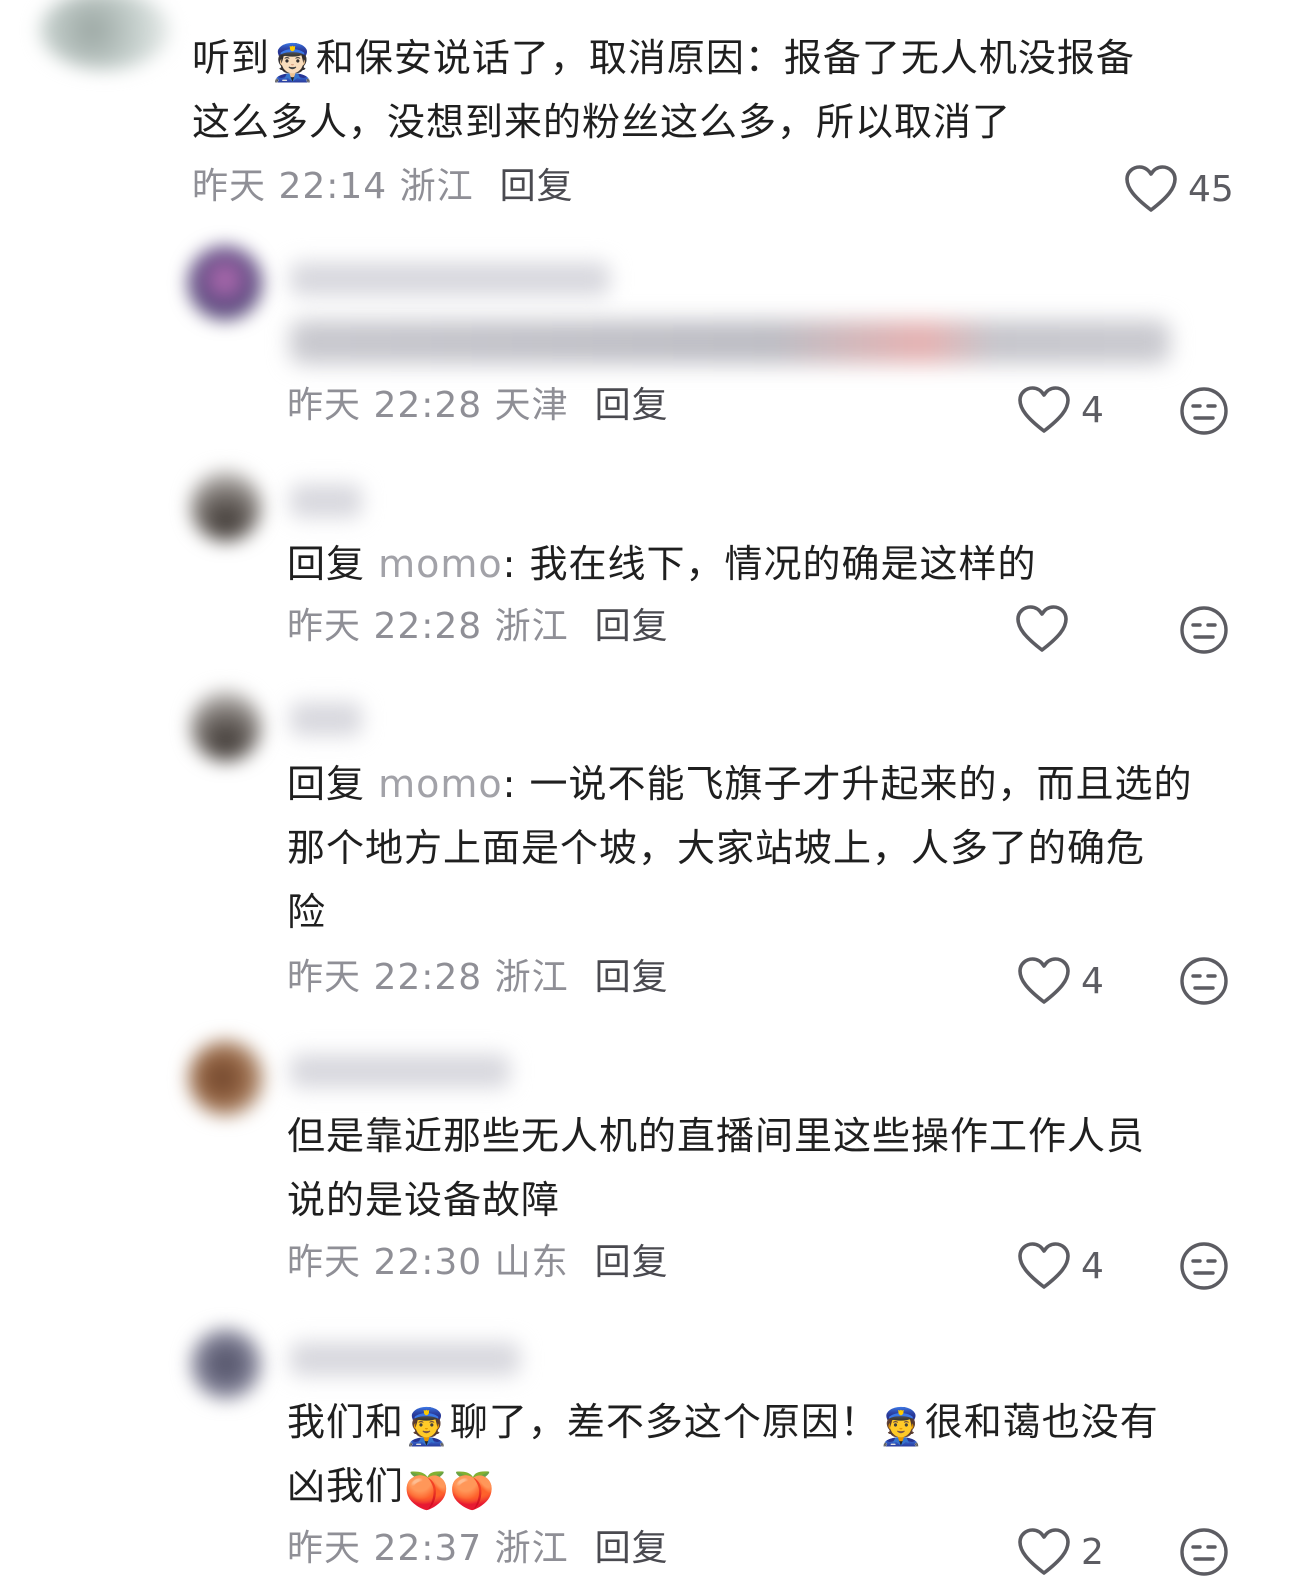 Image resolution: width=1290 pixels, height=1581 pixels. Describe the element at coordinates (428, 405) in the screenshot. I see `comment-time-location: 昨天 22:28 天津` at that location.